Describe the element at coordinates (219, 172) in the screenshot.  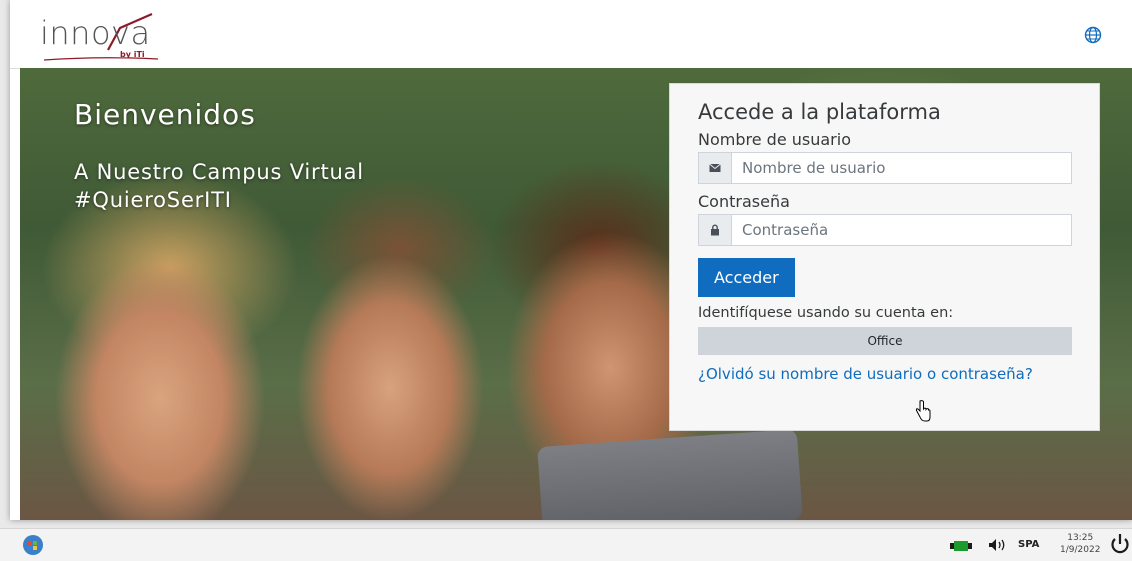
I see `hero-subtitle: A Nuestro Campus Virtual` at that location.